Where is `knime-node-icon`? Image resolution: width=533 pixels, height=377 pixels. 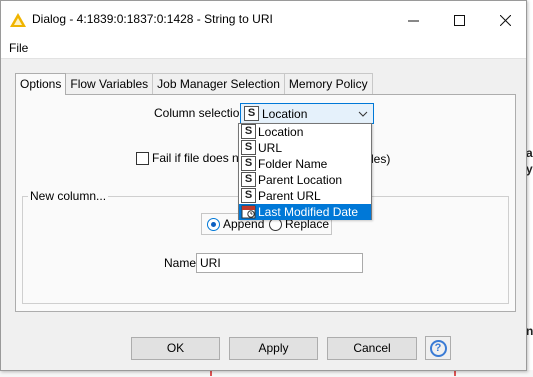 knime-node-icon is located at coordinates (18, 20).